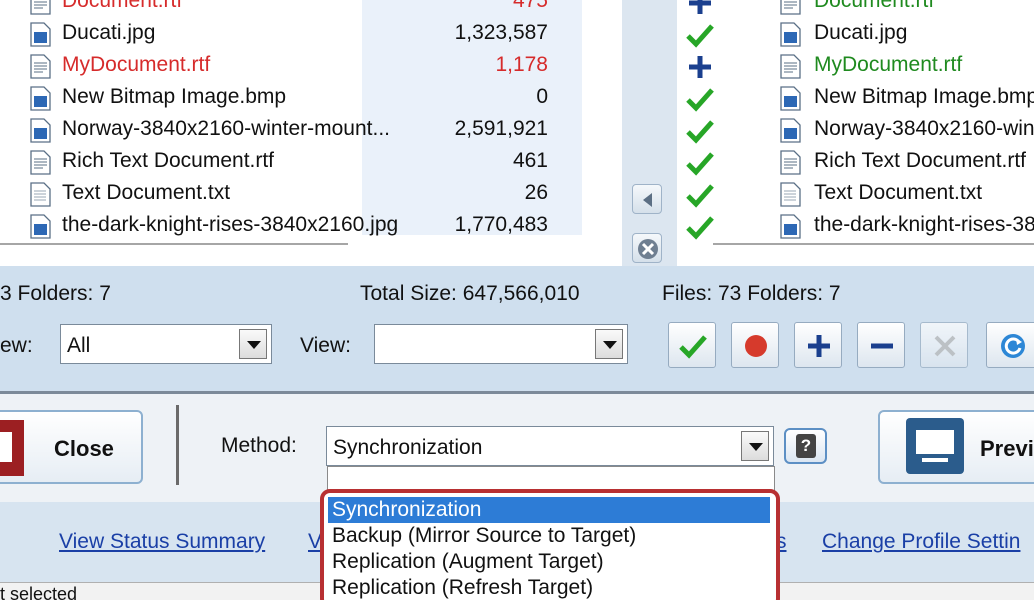 This screenshot has width=1034, height=600. What do you see at coordinates (649, 133) in the screenshot?
I see `compare-status-column` at bounding box center [649, 133].